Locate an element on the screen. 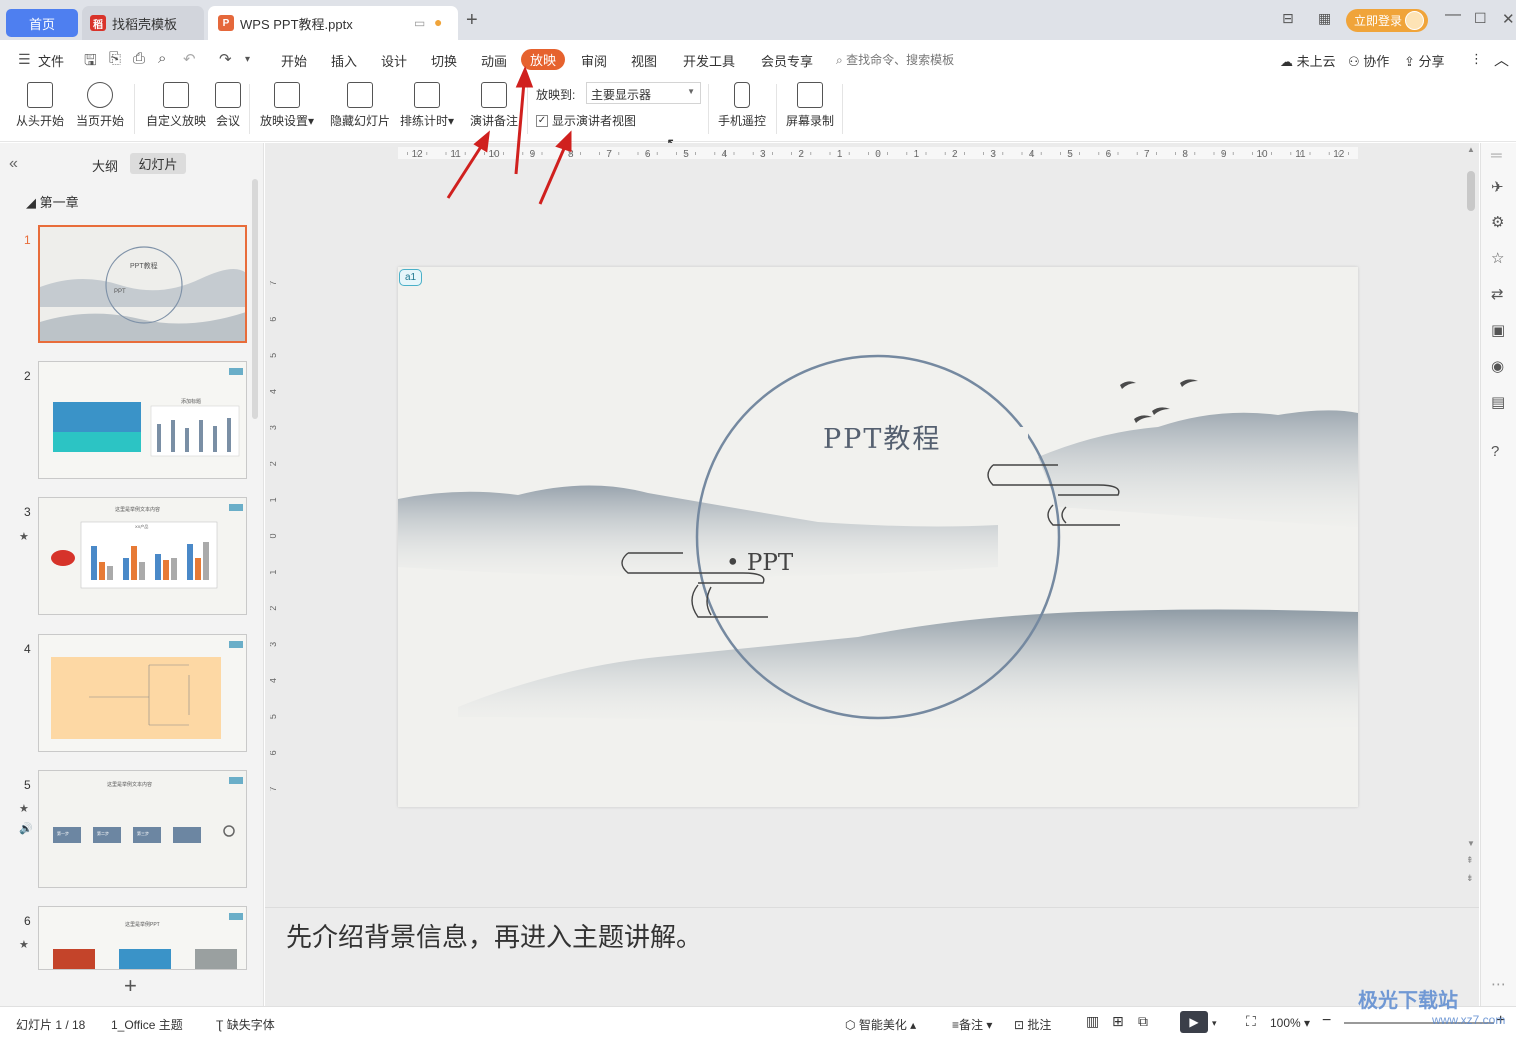  zoom-out-icon: − is located at coordinates (1326, 1021).